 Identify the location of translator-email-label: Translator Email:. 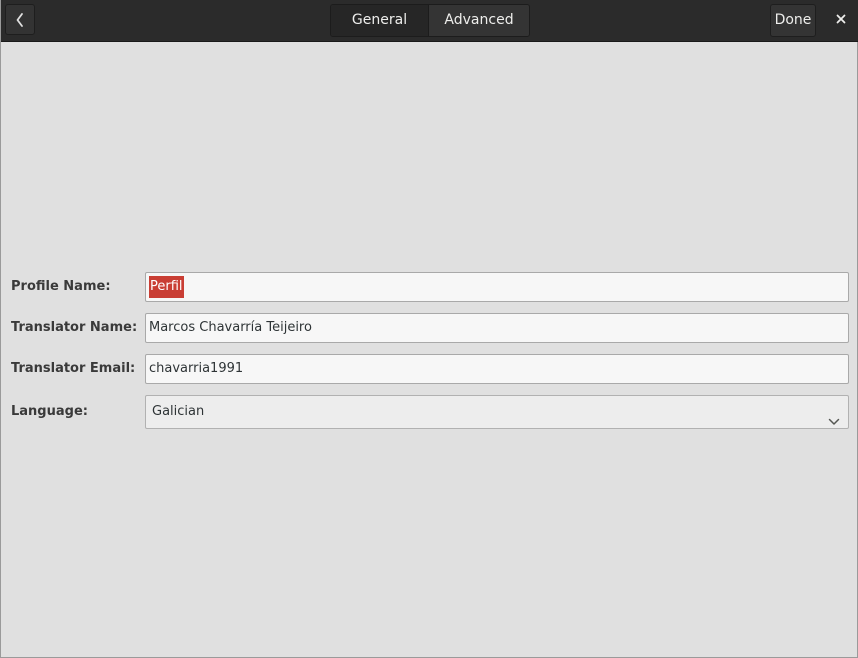
(73, 368).